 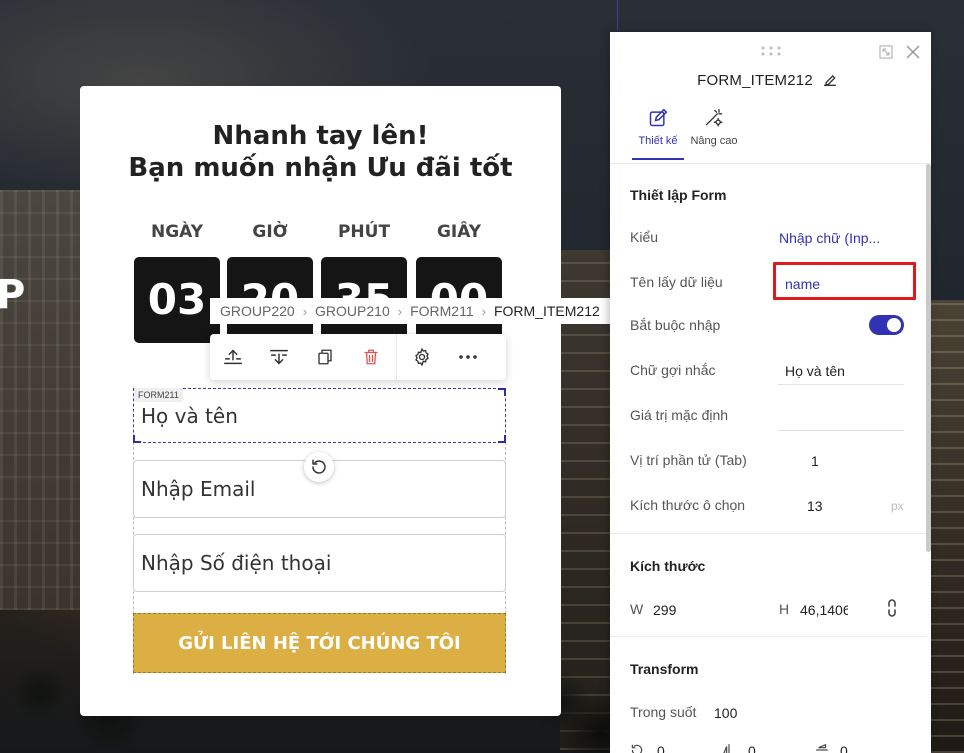 What do you see at coordinates (137, 439) in the screenshot?
I see `selection-corner-bl` at bounding box center [137, 439].